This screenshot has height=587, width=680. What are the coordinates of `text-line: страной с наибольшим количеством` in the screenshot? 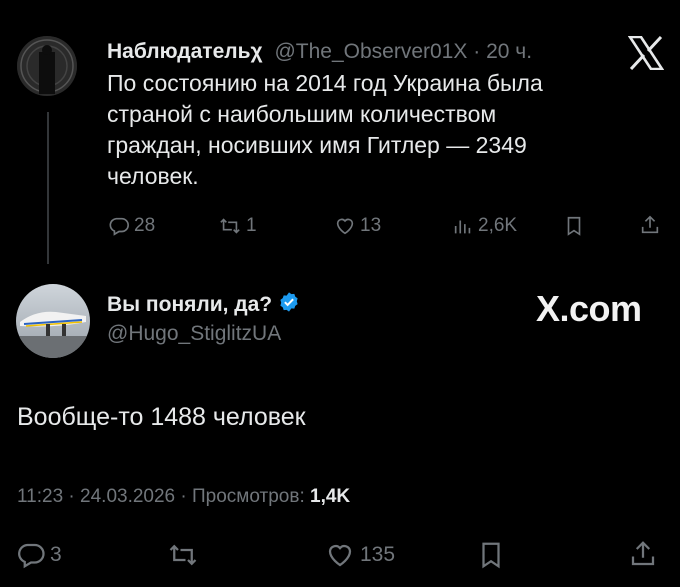 It's located at (302, 114).